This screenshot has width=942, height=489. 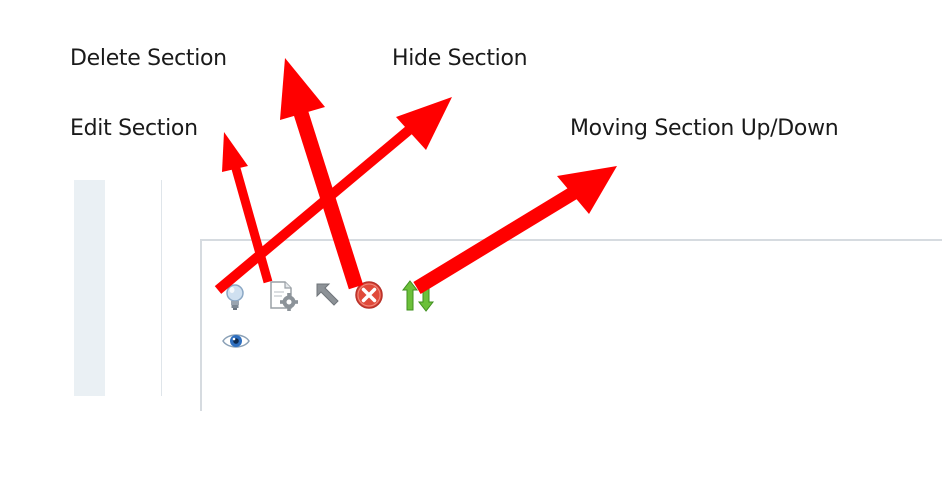 What do you see at coordinates (369, 295) in the screenshot?
I see `delete-icon` at bounding box center [369, 295].